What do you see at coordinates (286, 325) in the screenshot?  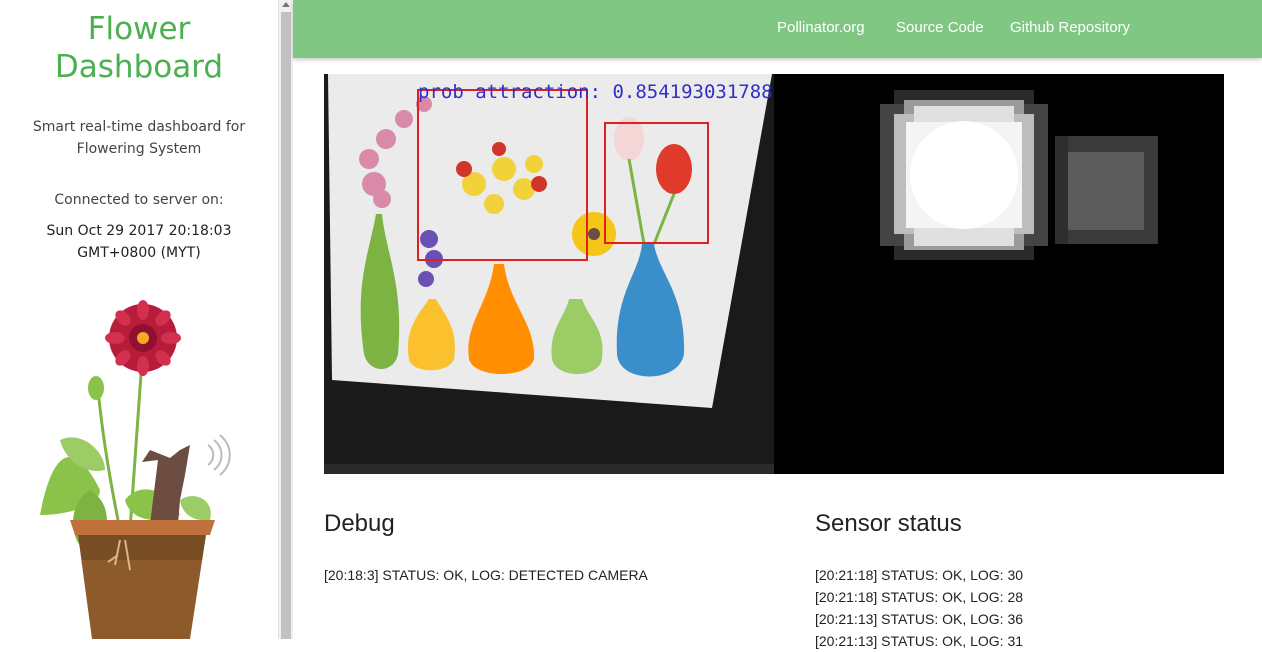 I see `scrollbar-thumb` at bounding box center [286, 325].